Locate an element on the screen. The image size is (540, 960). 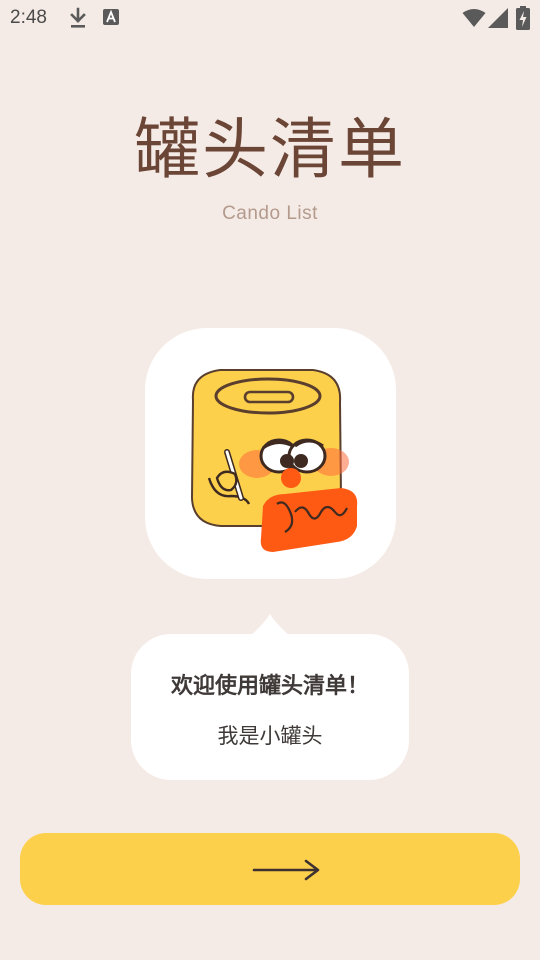
download-icon is located at coordinates (78, 20).